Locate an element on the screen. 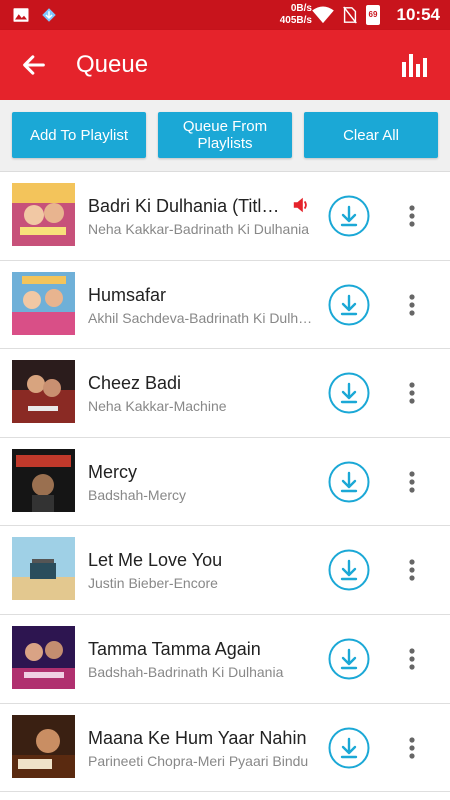  song-subtitle: Justin Bieber-Encore is located at coordinates (153, 583).